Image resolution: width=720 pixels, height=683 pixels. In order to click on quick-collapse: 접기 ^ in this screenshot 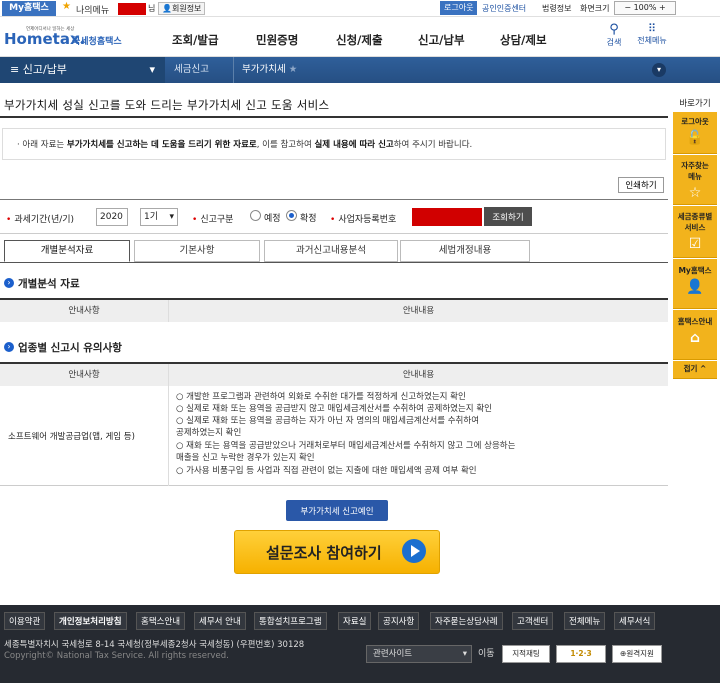, I will do `click(695, 370)`.